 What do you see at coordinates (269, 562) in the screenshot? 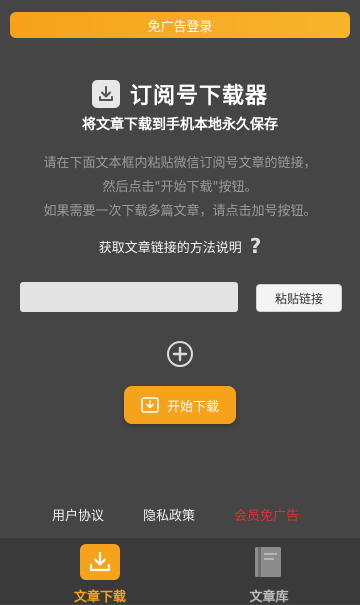
I see `book-icon` at bounding box center [269, 562].